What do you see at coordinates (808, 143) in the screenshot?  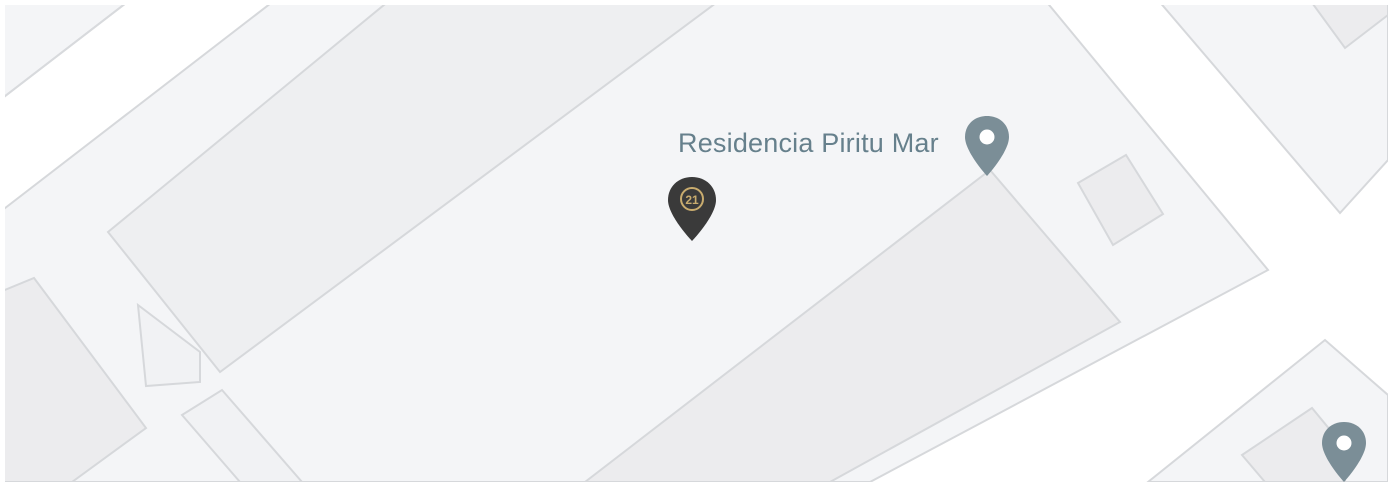 I see `poi-label-residencia: Residencia Piritu Mar` at bounding box center [808, 143].